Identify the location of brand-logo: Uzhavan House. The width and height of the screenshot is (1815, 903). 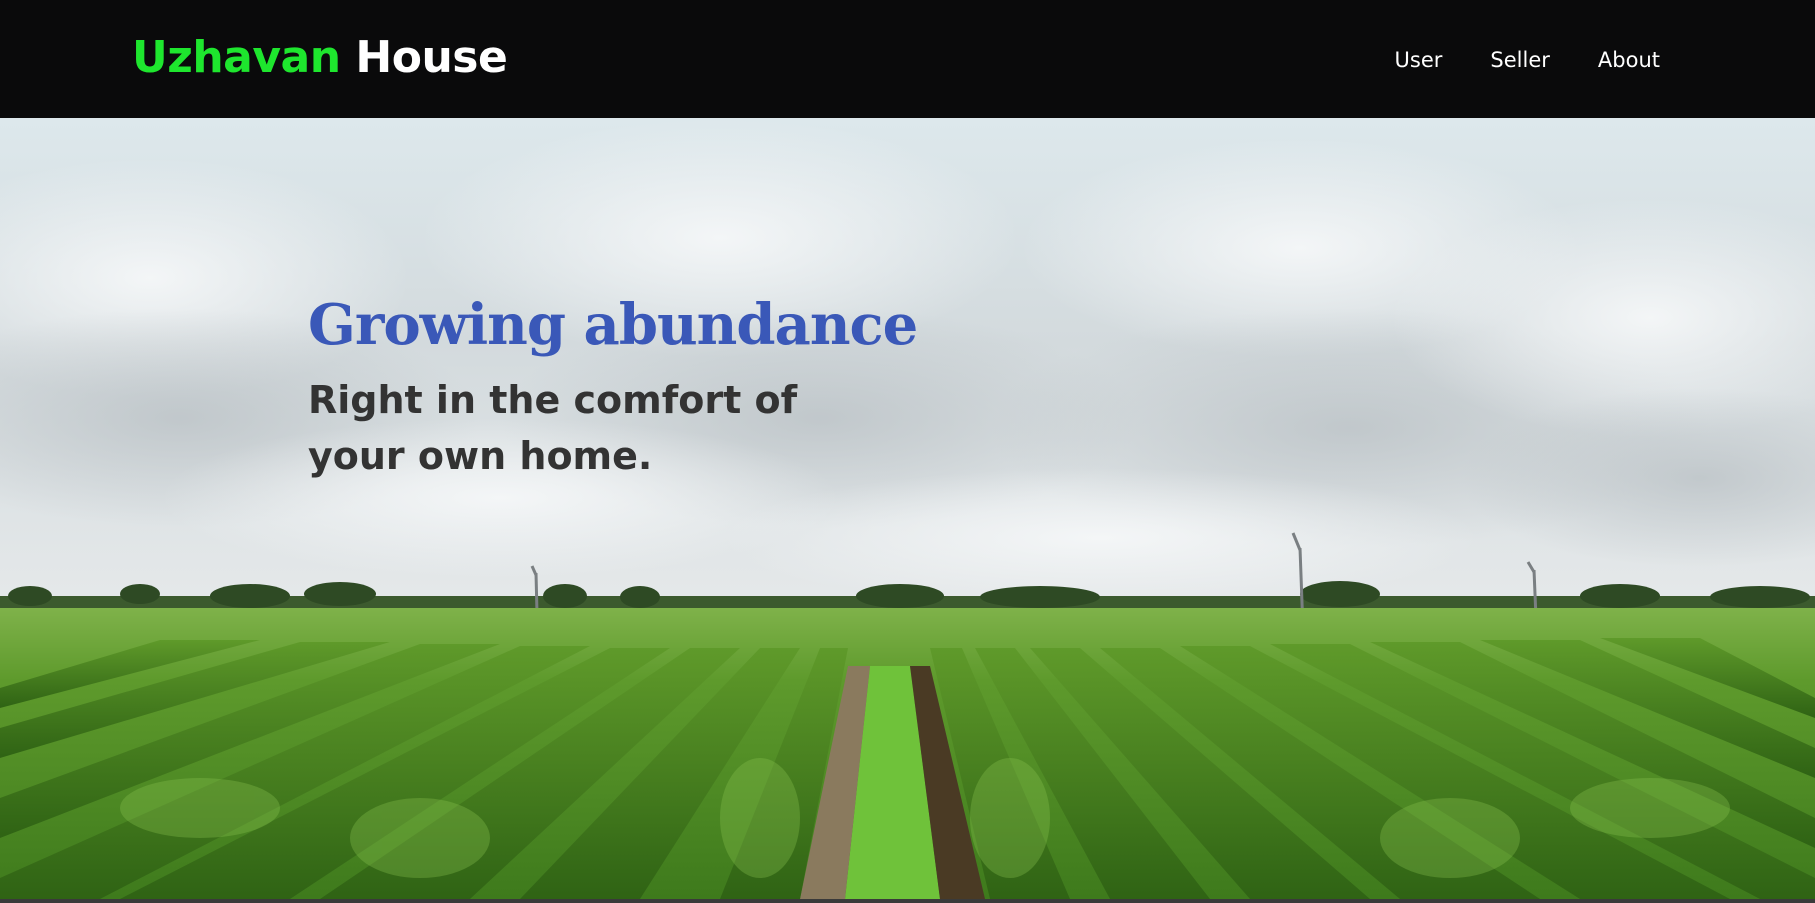
(320, 58).